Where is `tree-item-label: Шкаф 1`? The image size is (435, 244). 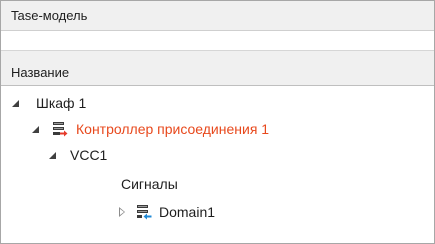 tree-item-label: Шкаф 1 is located at coordinates (61, 103).